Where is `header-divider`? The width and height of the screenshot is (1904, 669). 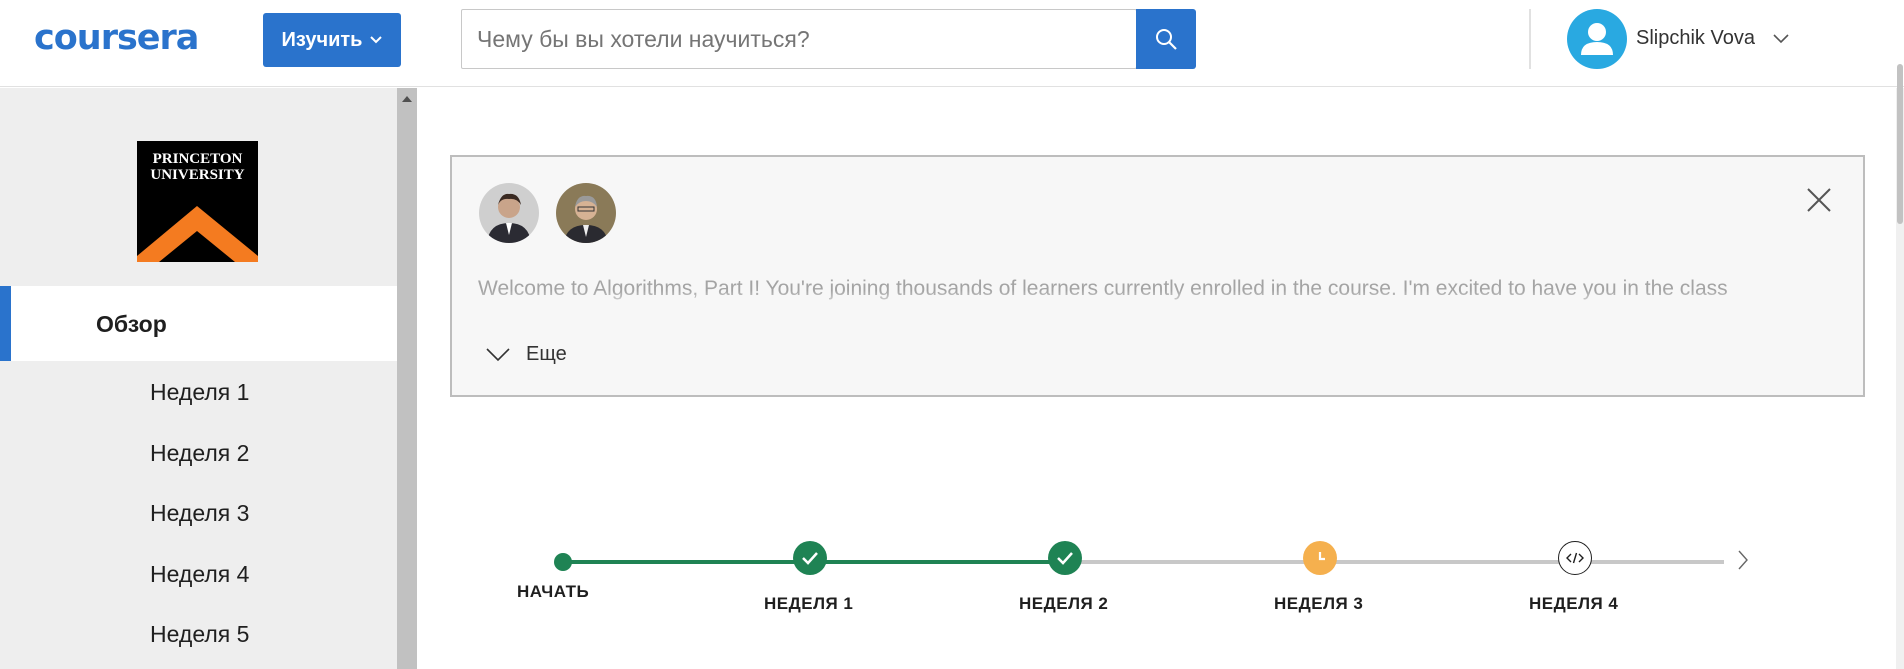
header-divider is located at coordinates (1530, 39).